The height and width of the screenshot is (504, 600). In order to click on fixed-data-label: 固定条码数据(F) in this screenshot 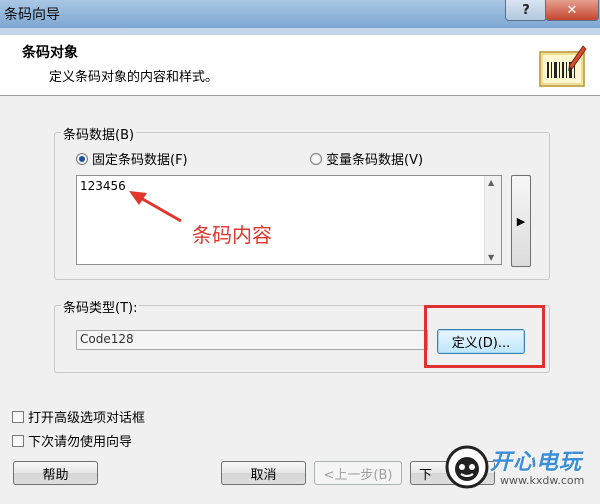, I will do `click(140, 160)`.